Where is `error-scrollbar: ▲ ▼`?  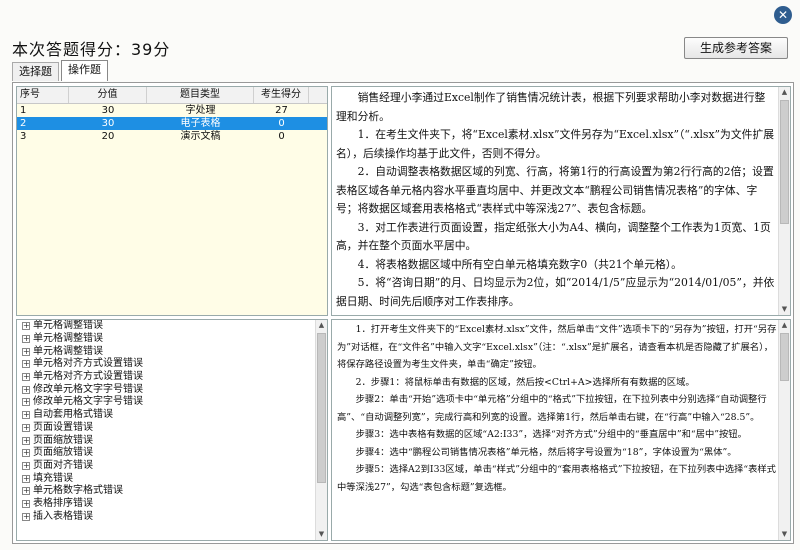
error-scrollbar: ▲ ▼ is located at coordinates (321, 430).